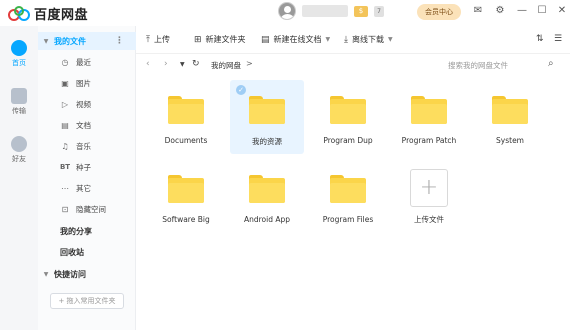  What do you see at coordinates (186, 196) in the screenshot?
I see `folder-tile: Software Big` at bounding box center [186, 196].